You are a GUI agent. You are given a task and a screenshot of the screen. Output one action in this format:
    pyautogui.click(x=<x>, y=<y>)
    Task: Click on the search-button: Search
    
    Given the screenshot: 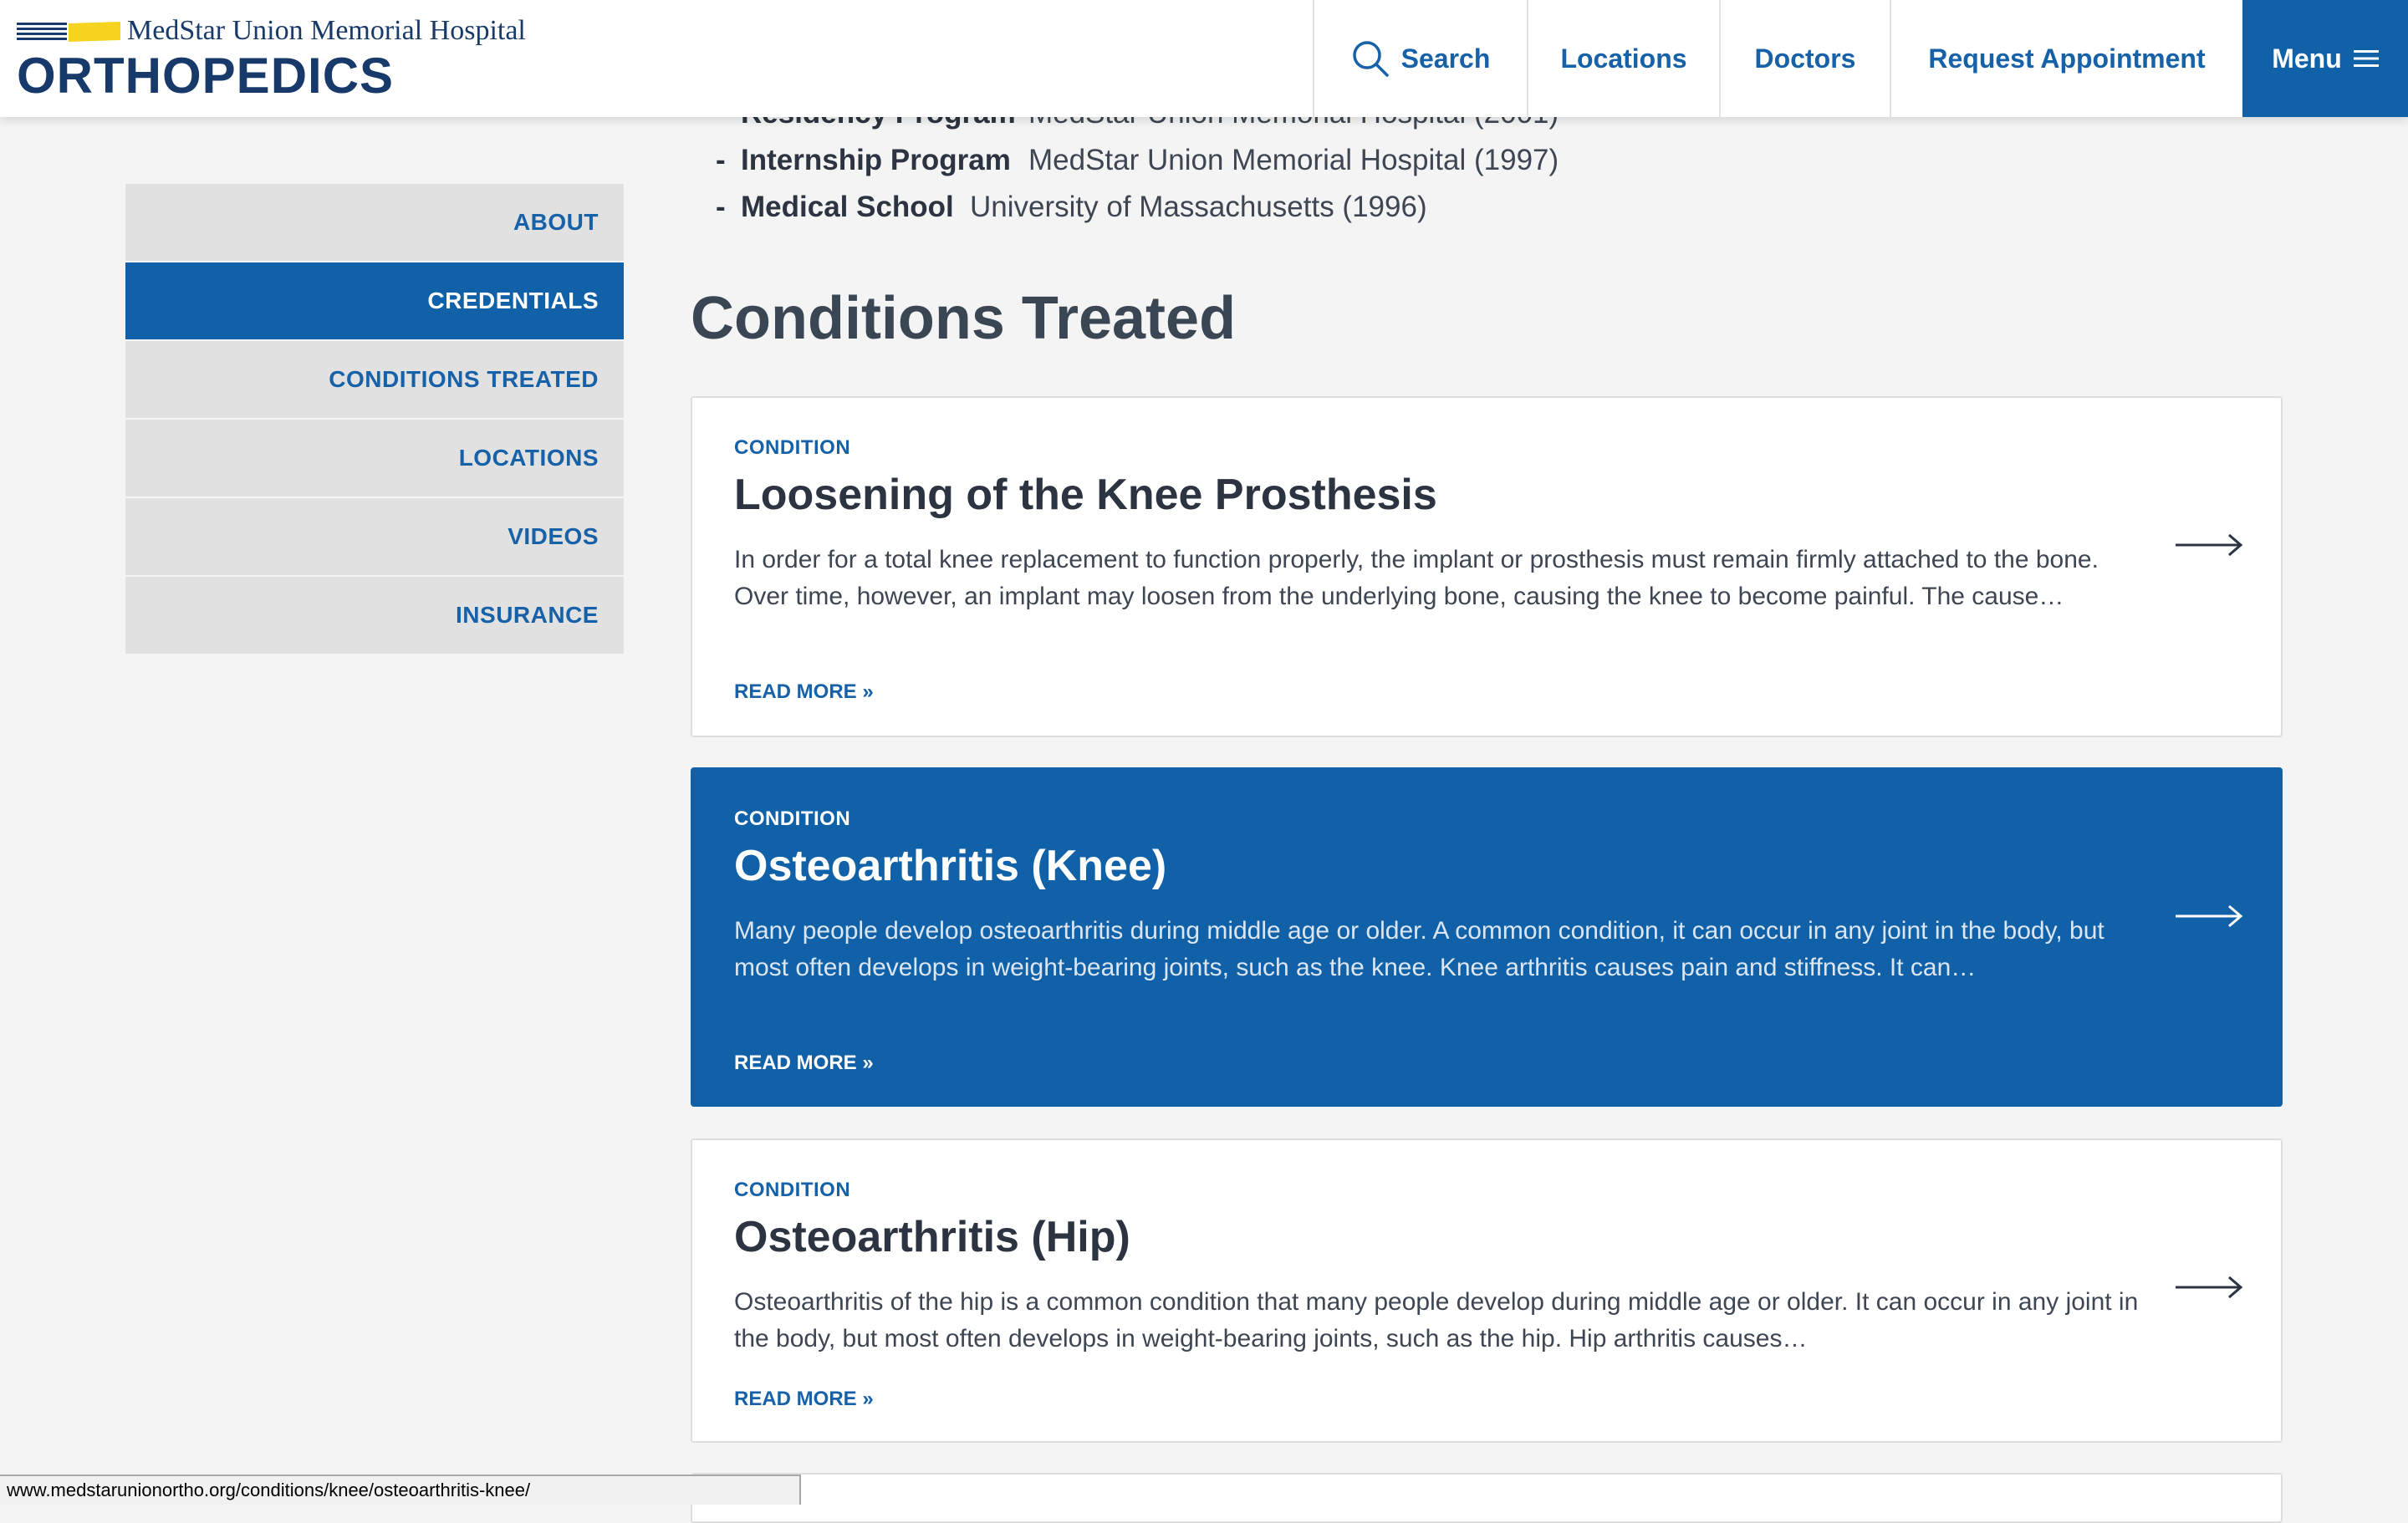 What is the action you would take?
    pyautogui.click(x=1420, y=58)
    